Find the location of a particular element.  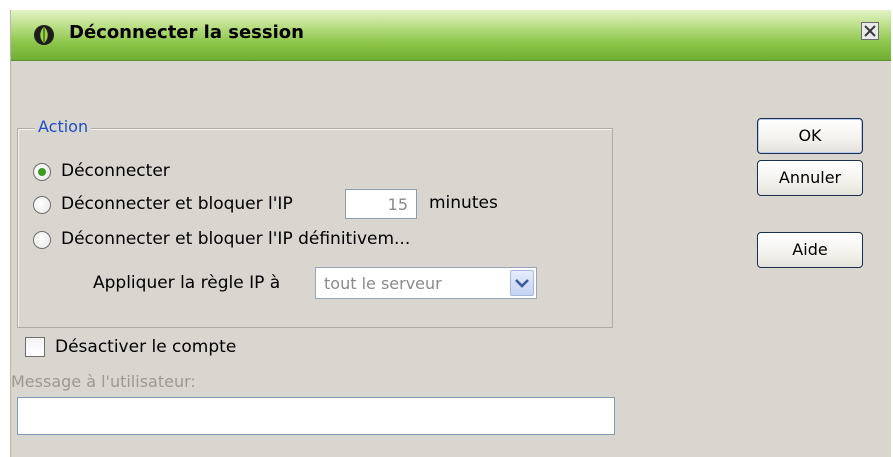

dropdown-button is located at coordinates (522, 283).